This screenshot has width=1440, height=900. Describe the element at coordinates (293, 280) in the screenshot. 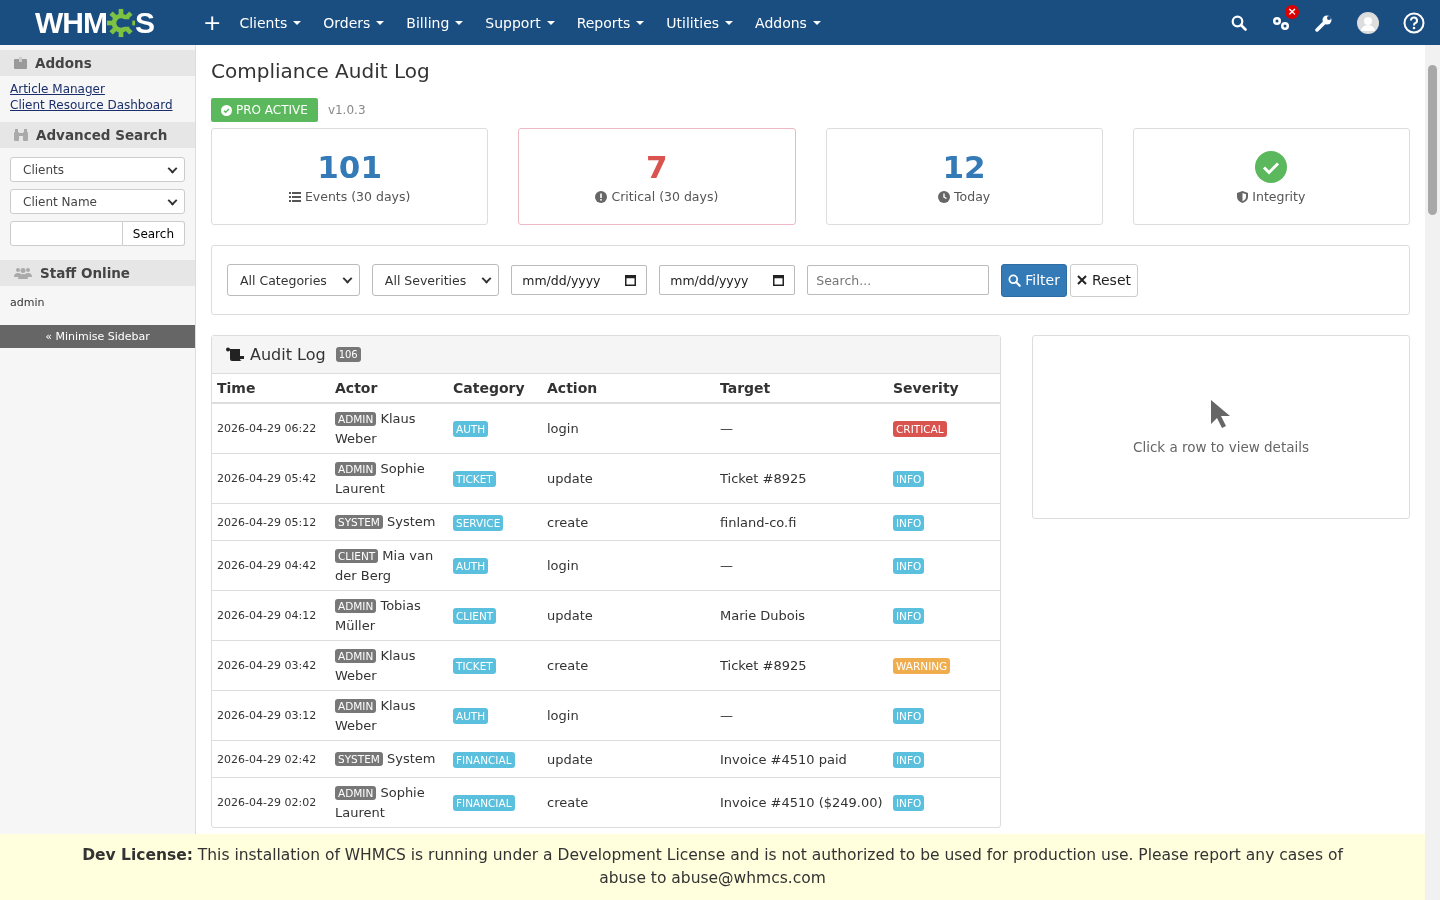

I see `category-select: All Categories` at that location.